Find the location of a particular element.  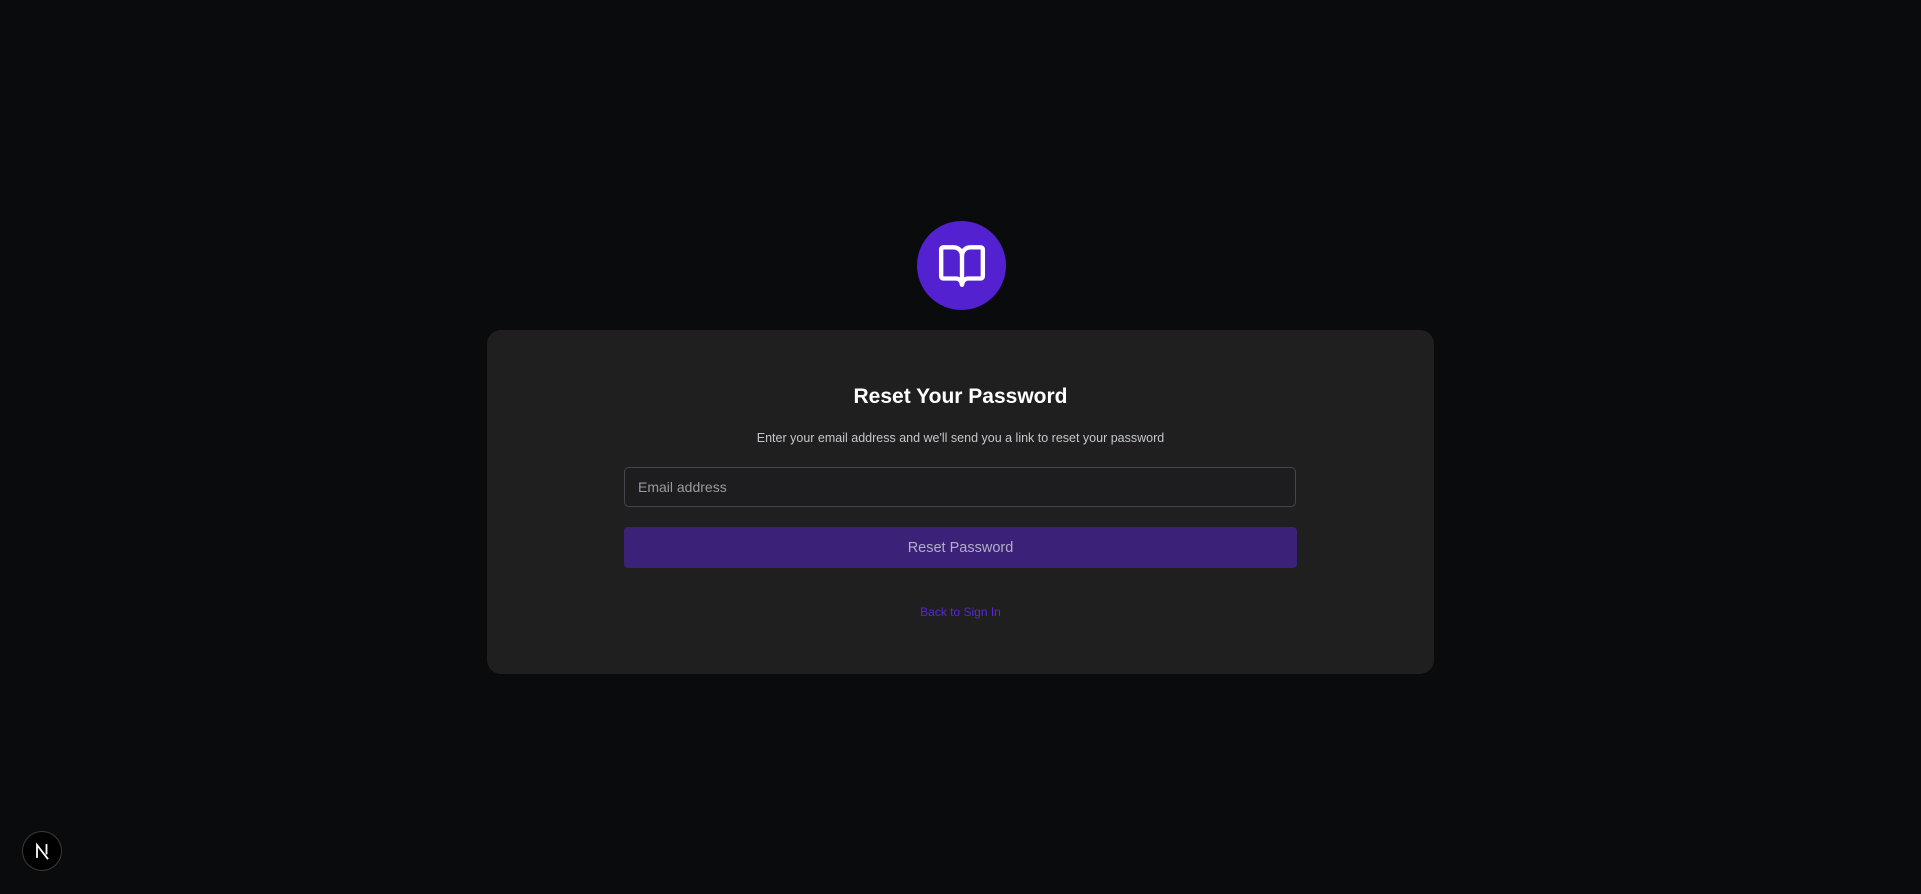

nextjs-dev-badge is located at coordinates (42, 851).